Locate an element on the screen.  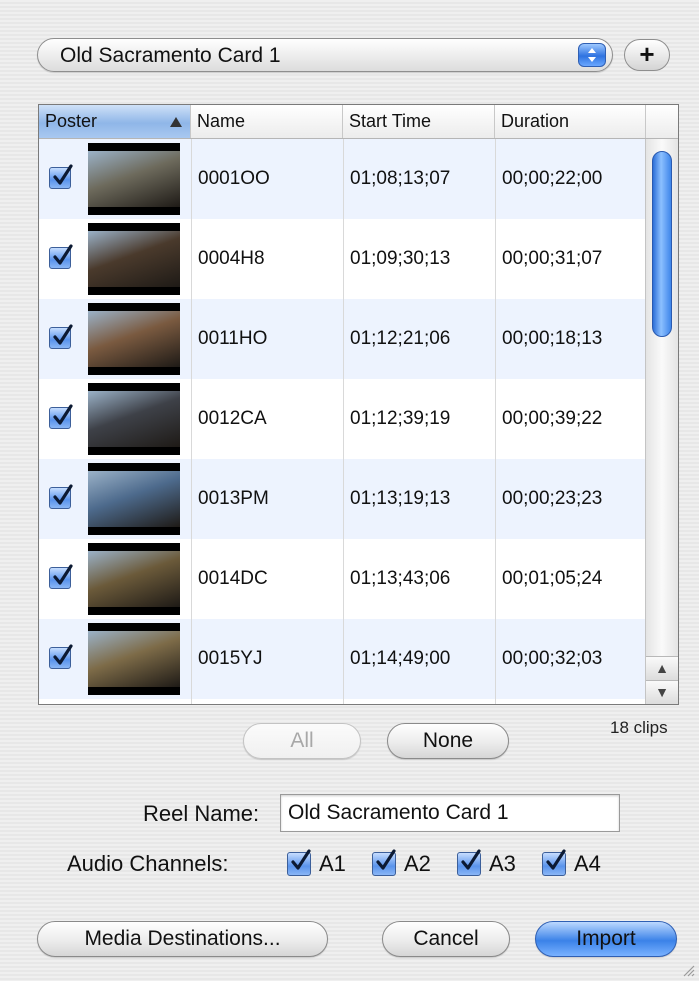
vertical-scrollbar: ▲ ▼ is located at coordinates (661, 421).